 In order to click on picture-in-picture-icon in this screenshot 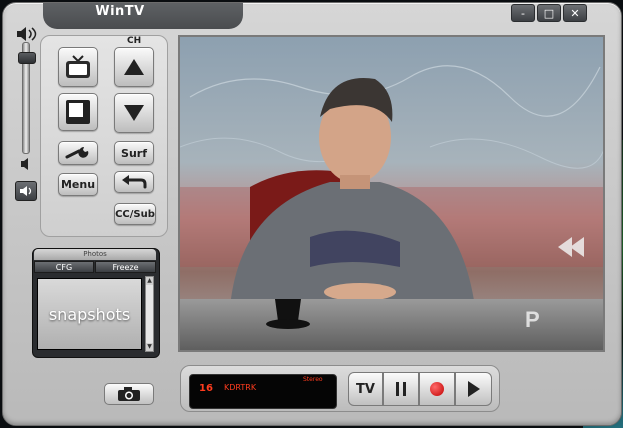, I will do `click(78, 112)`.